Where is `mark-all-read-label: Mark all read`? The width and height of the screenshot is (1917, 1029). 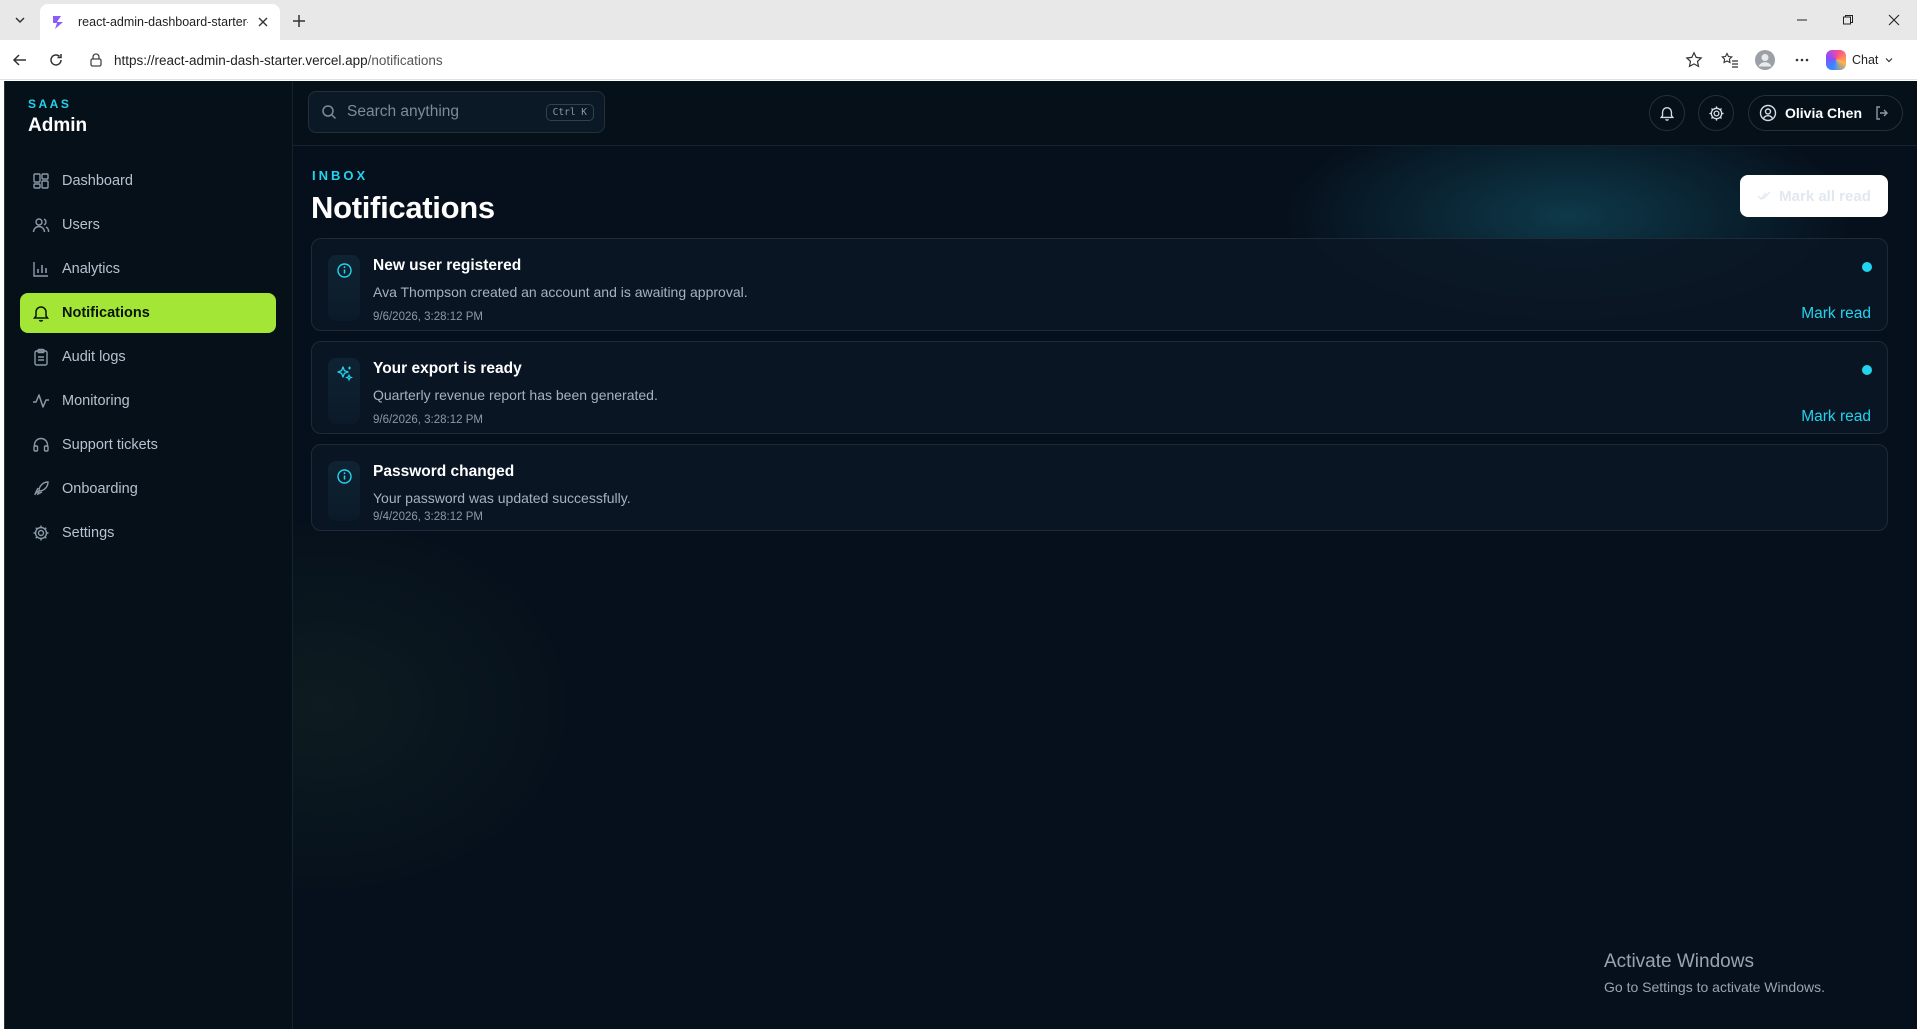
mark-all-read-label: Mark all read is located at coordinates (1825, 196).